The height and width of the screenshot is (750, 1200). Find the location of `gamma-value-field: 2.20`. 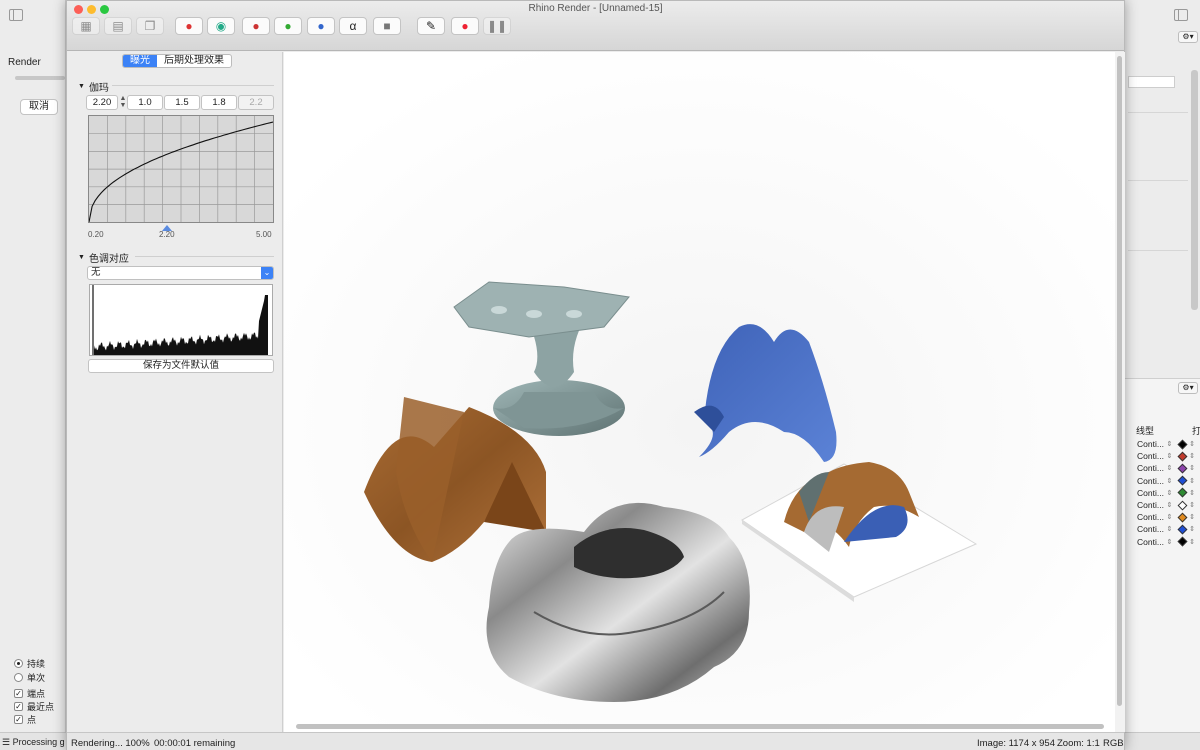

gamma-value-field: 2.20 is located at coordinates (102, 102).